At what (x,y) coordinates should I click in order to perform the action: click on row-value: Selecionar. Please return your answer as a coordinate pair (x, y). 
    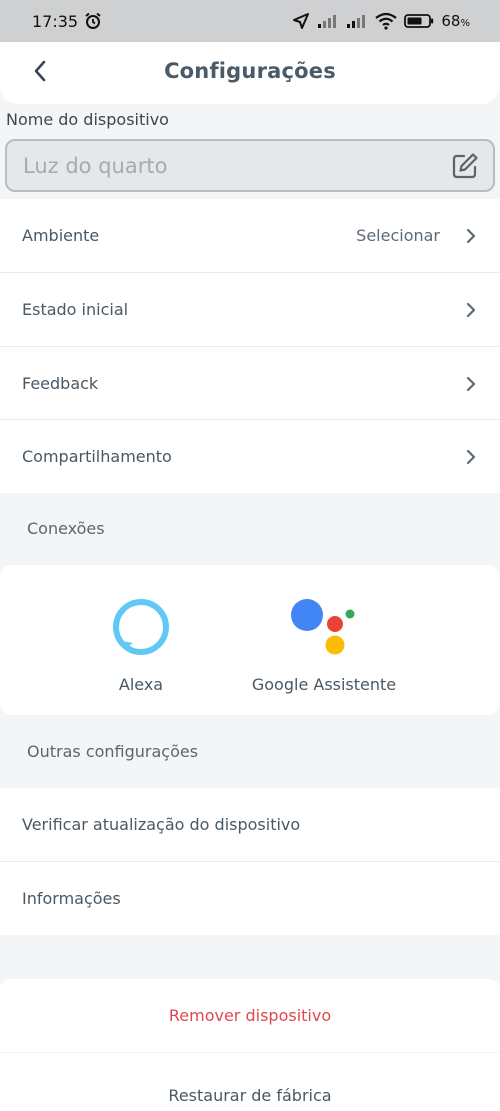
    Looking at the image, I should click on (398, 235).